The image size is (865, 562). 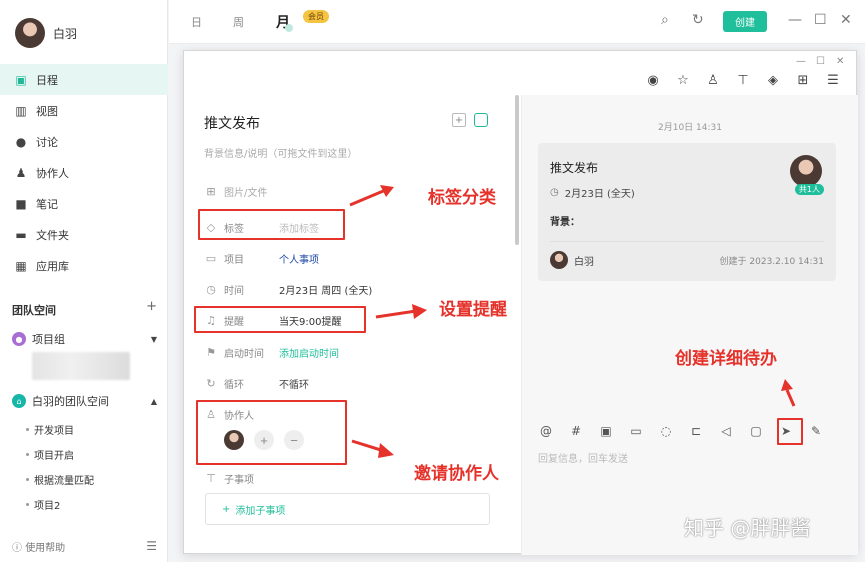 I want to click on group-label: 白羽的团队空间, so click(x=70, y=401).